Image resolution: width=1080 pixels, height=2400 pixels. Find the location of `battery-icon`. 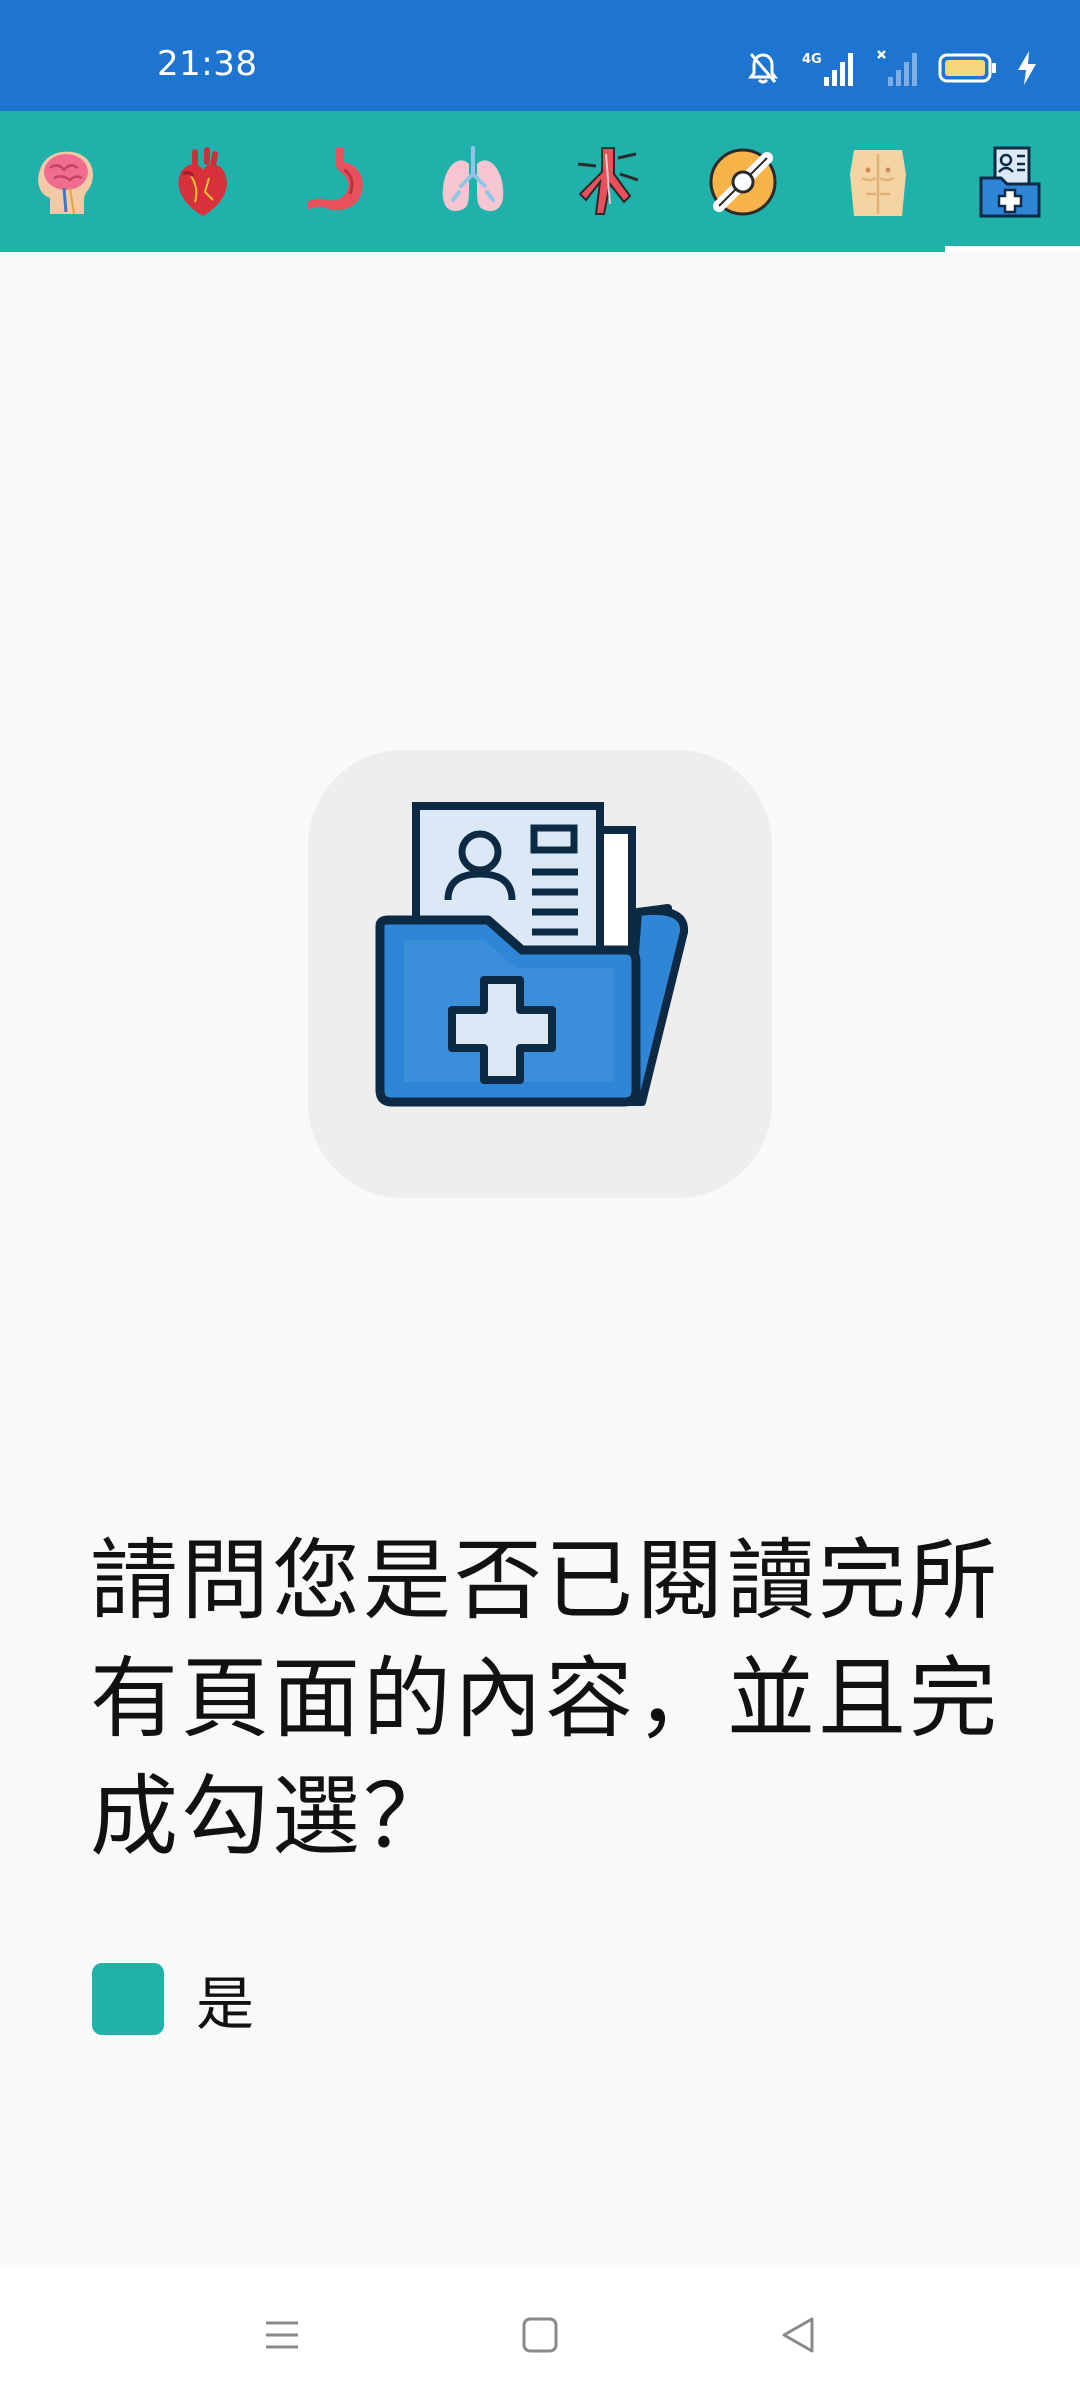

battery-icon is located at coordinates (967, 68).